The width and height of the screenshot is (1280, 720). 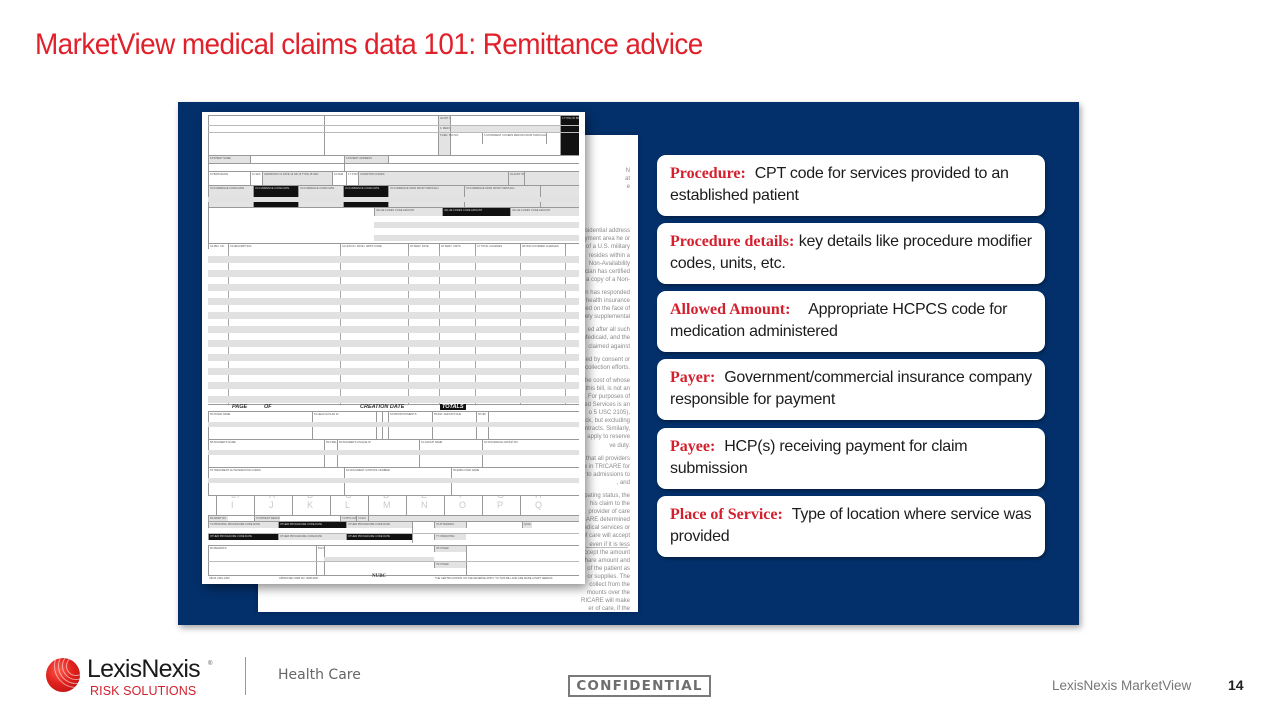 I want to click on footer-divider, so click(x=245, y=676).